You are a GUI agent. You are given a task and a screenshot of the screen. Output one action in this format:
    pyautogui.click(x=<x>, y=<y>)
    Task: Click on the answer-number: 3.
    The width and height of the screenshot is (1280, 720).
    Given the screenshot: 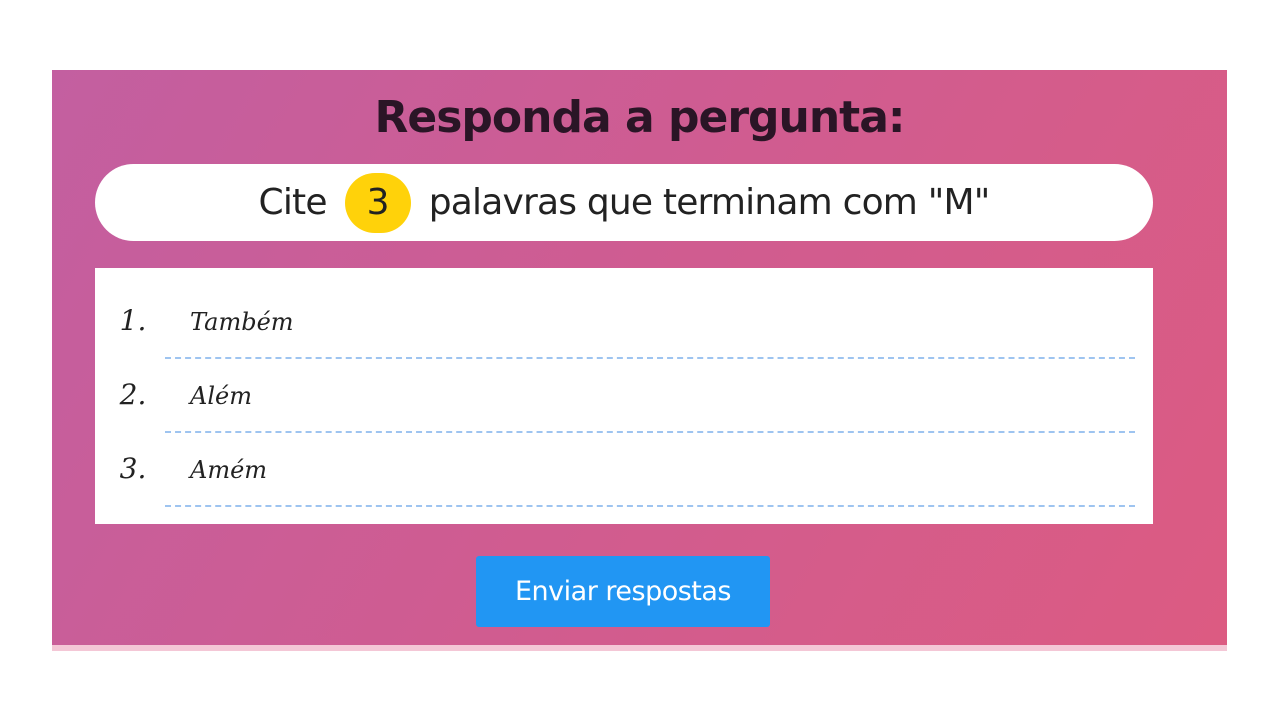 What is the action you would take?
    pyautogui.click(x=133, y=468)
    